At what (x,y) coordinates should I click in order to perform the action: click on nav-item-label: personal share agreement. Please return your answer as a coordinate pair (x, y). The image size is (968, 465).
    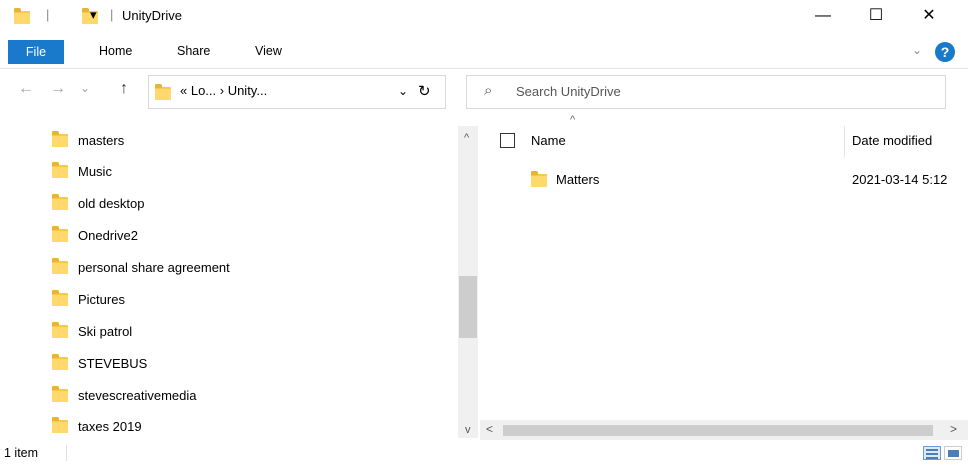
    Looking at the image, I should click on (154, 267).